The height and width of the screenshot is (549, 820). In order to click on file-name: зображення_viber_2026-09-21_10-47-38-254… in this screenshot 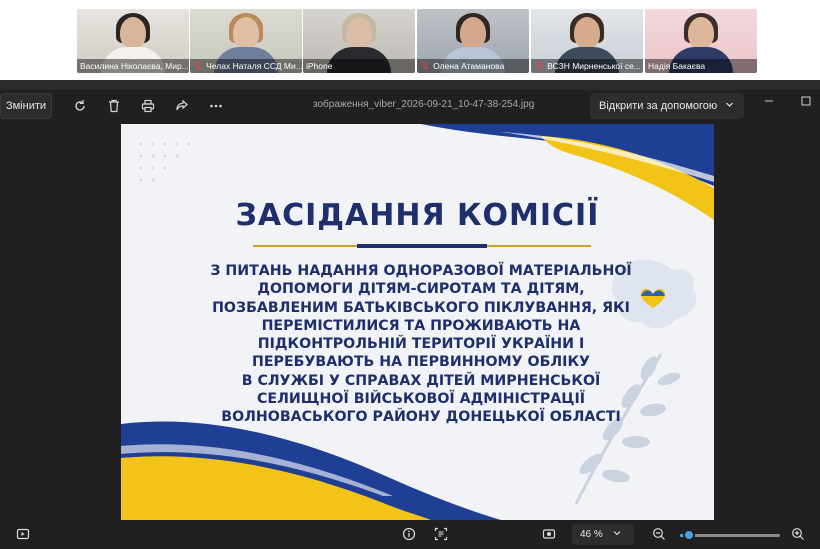, I will do `click(424, 104)`.